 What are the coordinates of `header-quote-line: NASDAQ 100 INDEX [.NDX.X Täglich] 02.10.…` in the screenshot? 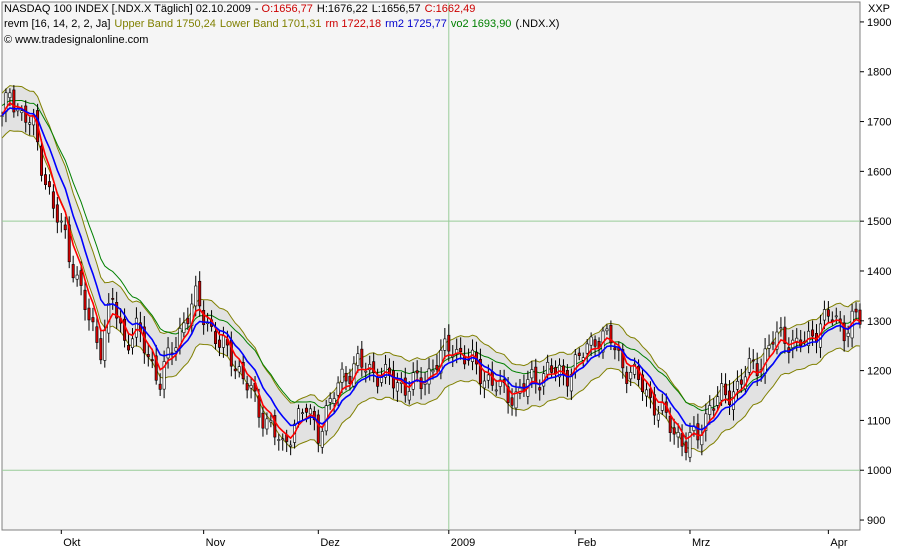 It's located at (240, 9).